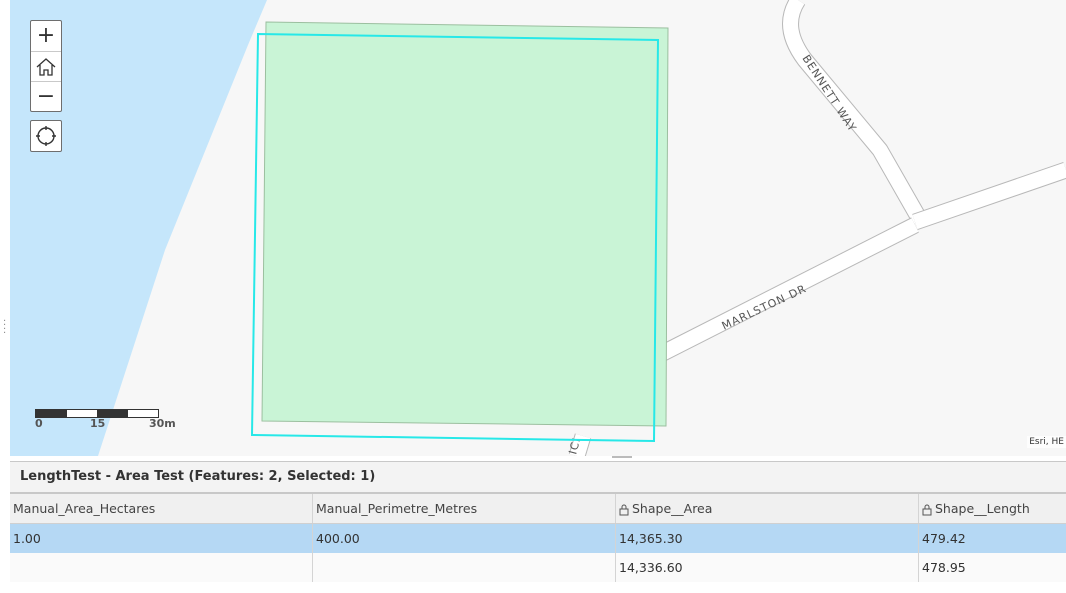  What do you see at coordinates (39, 423) in the screenshot?
I see `scale-label-0: 0` at bounding box center [39, 423].